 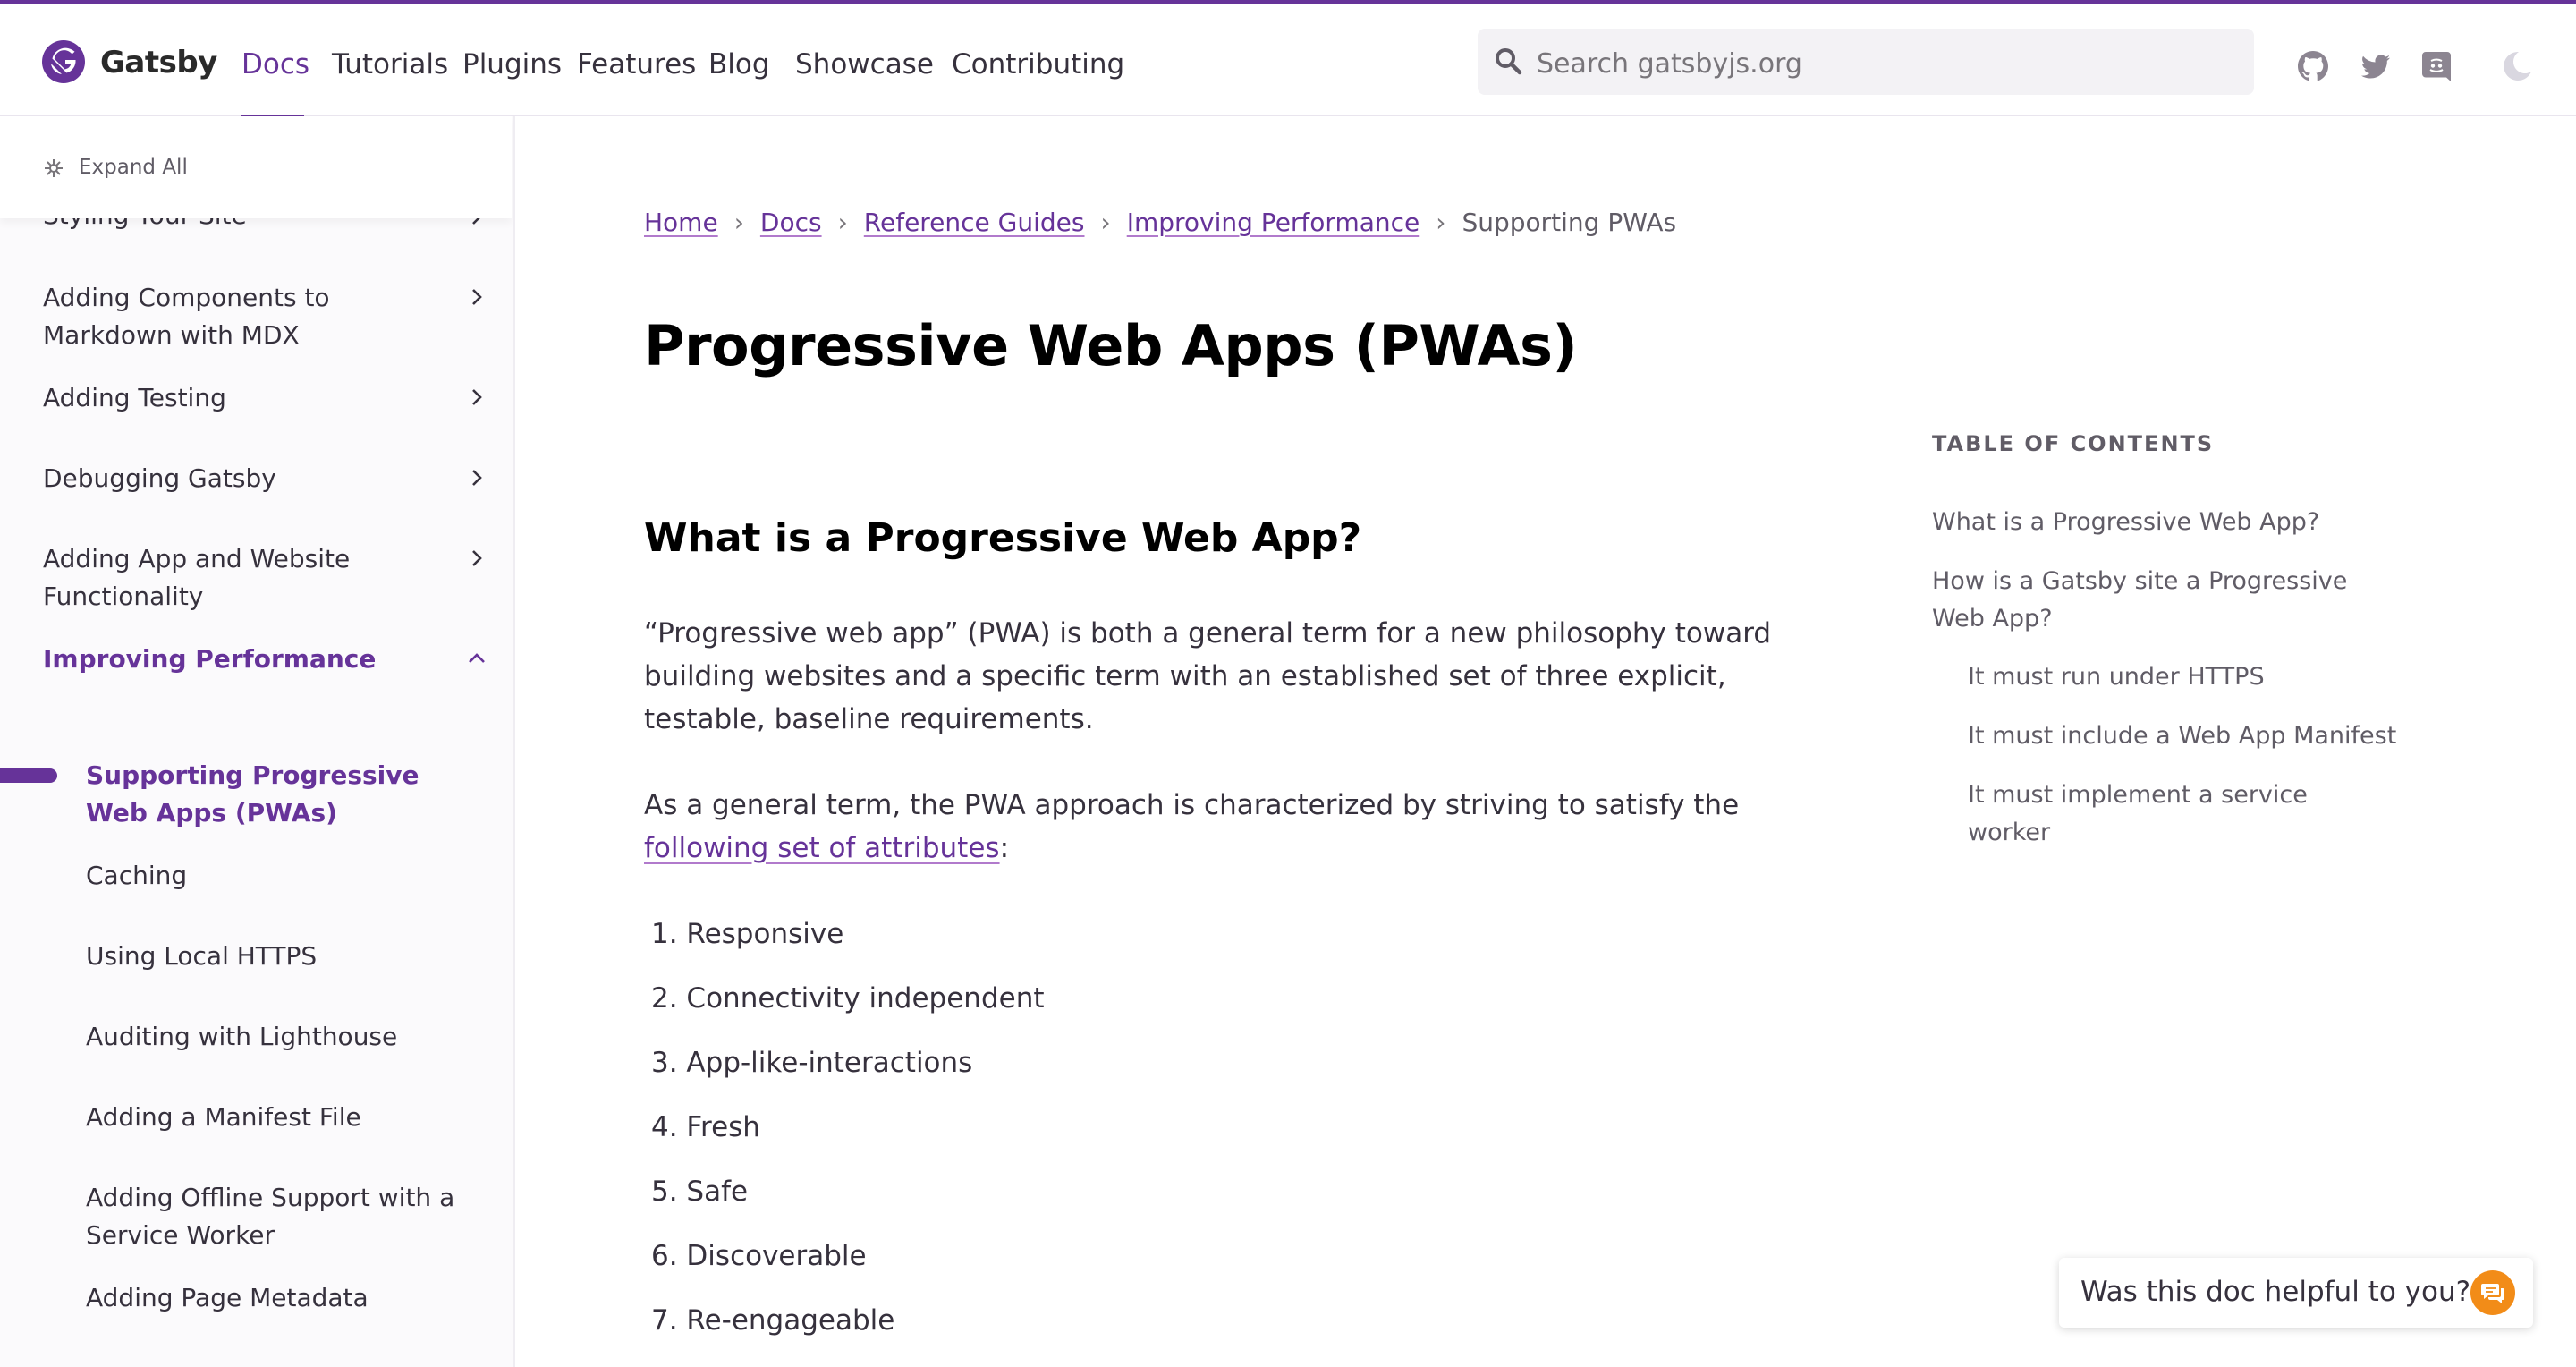 What do you see at coordinates (274, 876) in the screenshot?
I see `sidebar-item-caching: Caching` at bounding box center [274, 876].